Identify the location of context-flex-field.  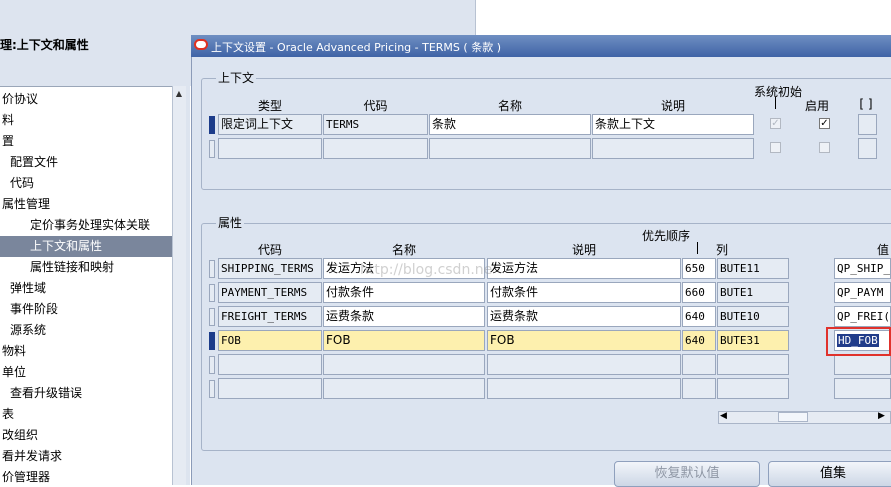
(867, 124).